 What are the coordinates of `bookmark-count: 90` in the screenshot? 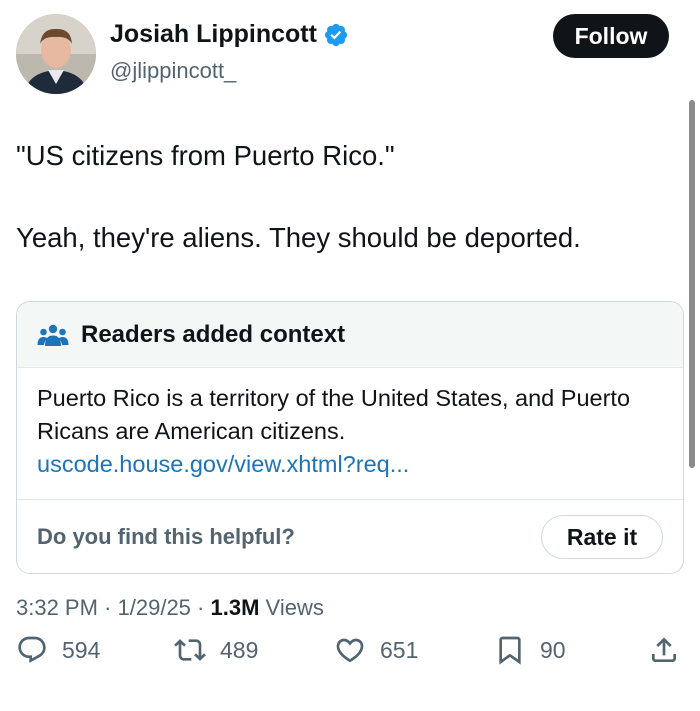 It's located at (553, 649).